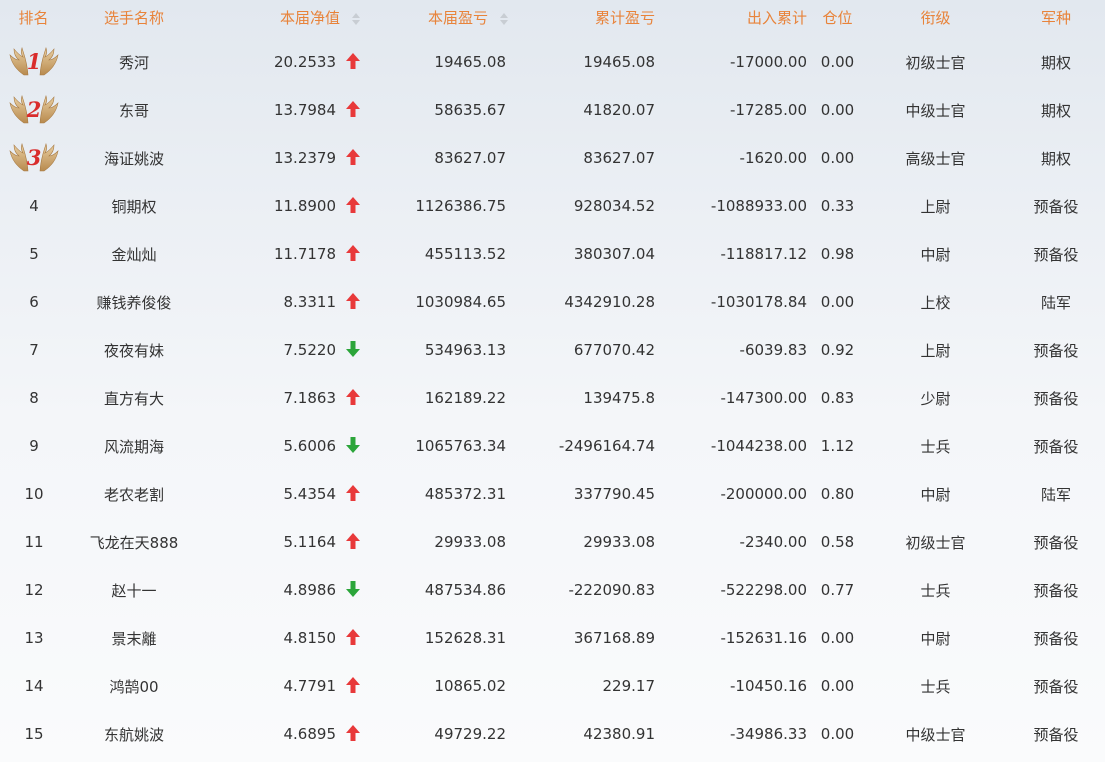  What do you see at coordinates (151, 734) in the screenshot?
I see `player-name: 东航姚波` at bounding box center [151, 734].